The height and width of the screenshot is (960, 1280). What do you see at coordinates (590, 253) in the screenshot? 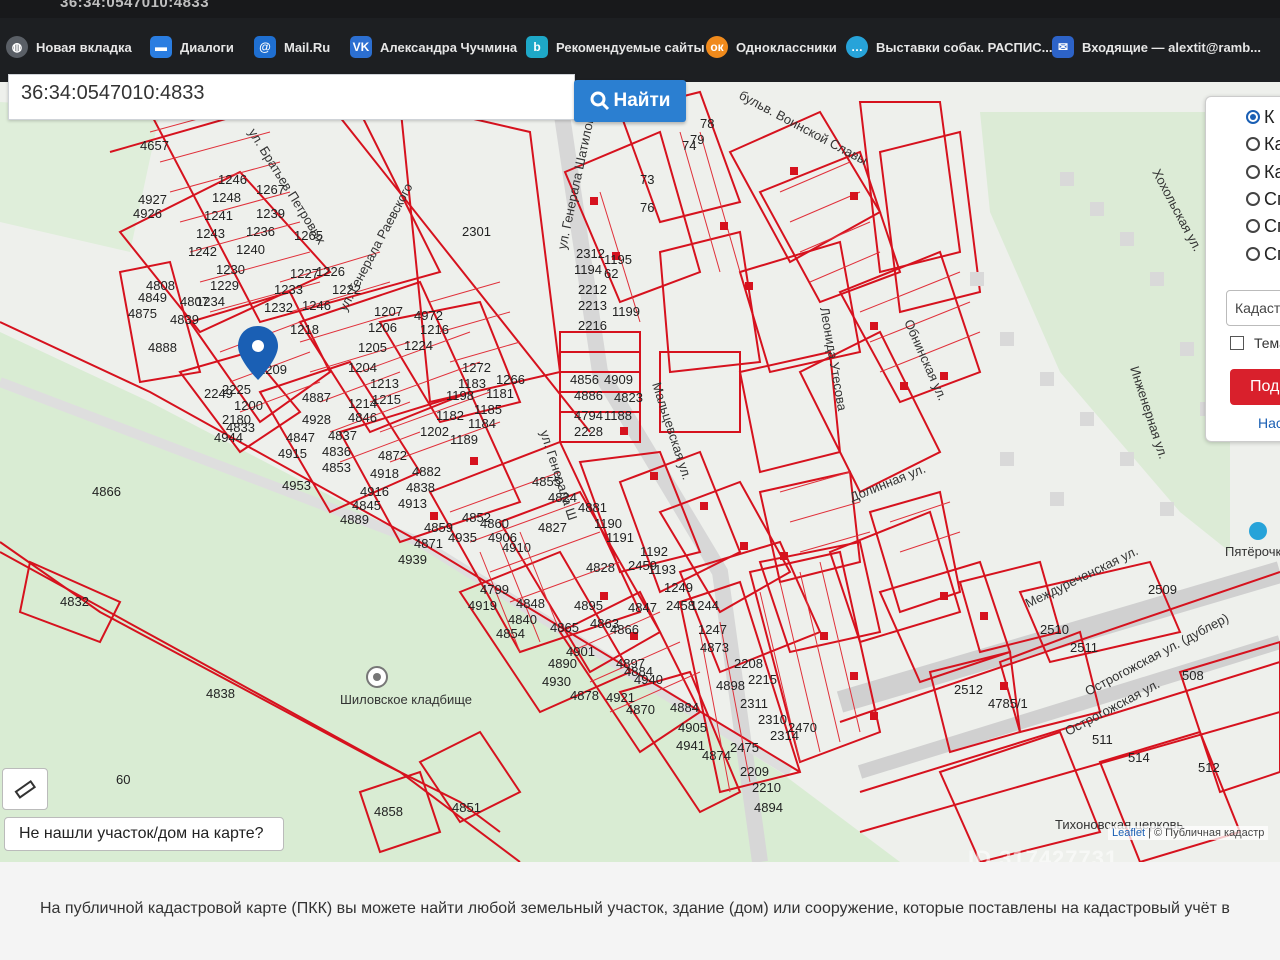
I see `parcel-number: 2312` at bounding box center [590, 253].